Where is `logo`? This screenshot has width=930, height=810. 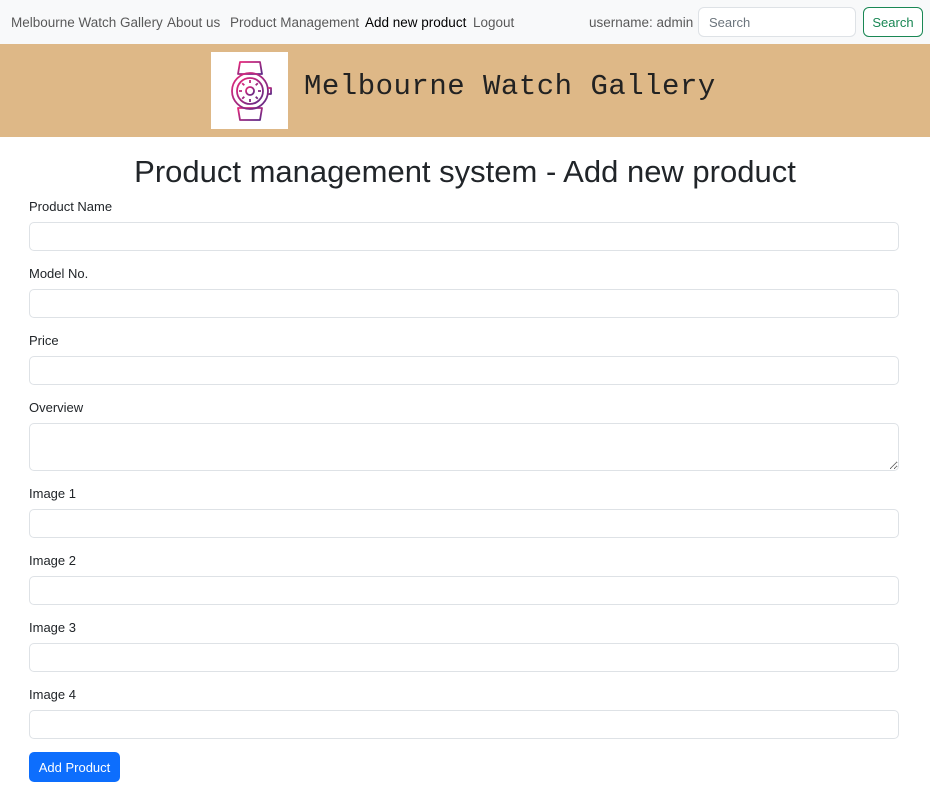 logo is located at coordinates (249, 90).